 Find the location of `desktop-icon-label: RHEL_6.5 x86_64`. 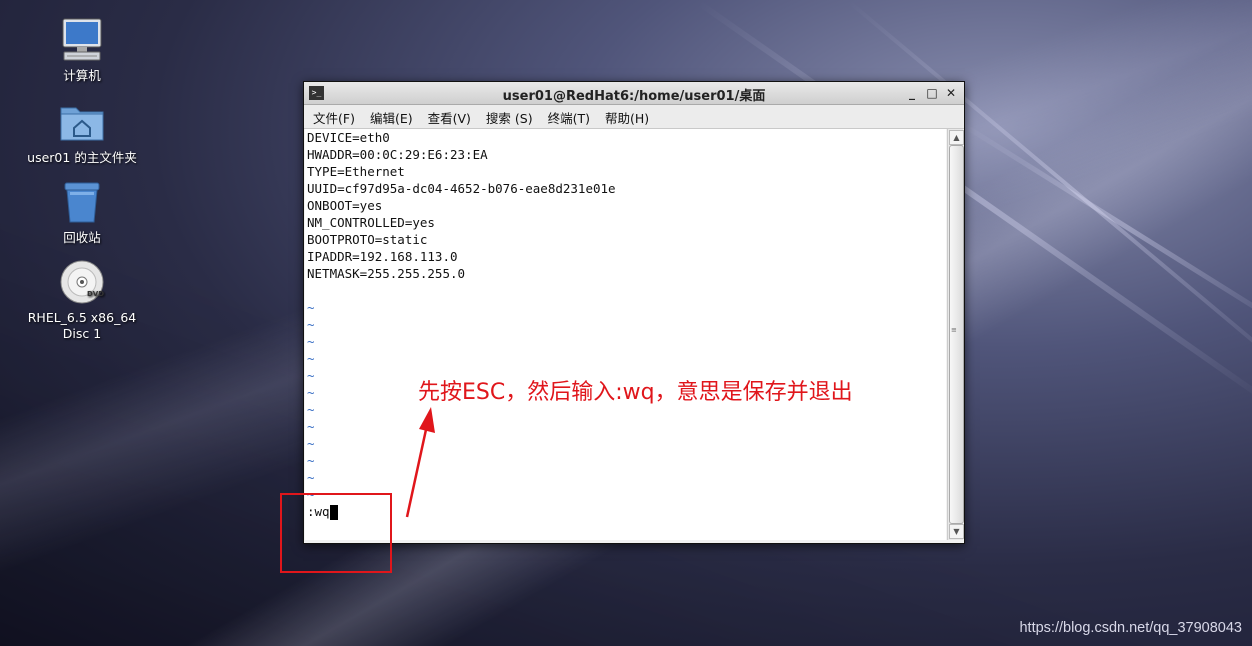

desktop-icon-label: RHEL_6.5 x86_64 is located at coordinates (82, 317).